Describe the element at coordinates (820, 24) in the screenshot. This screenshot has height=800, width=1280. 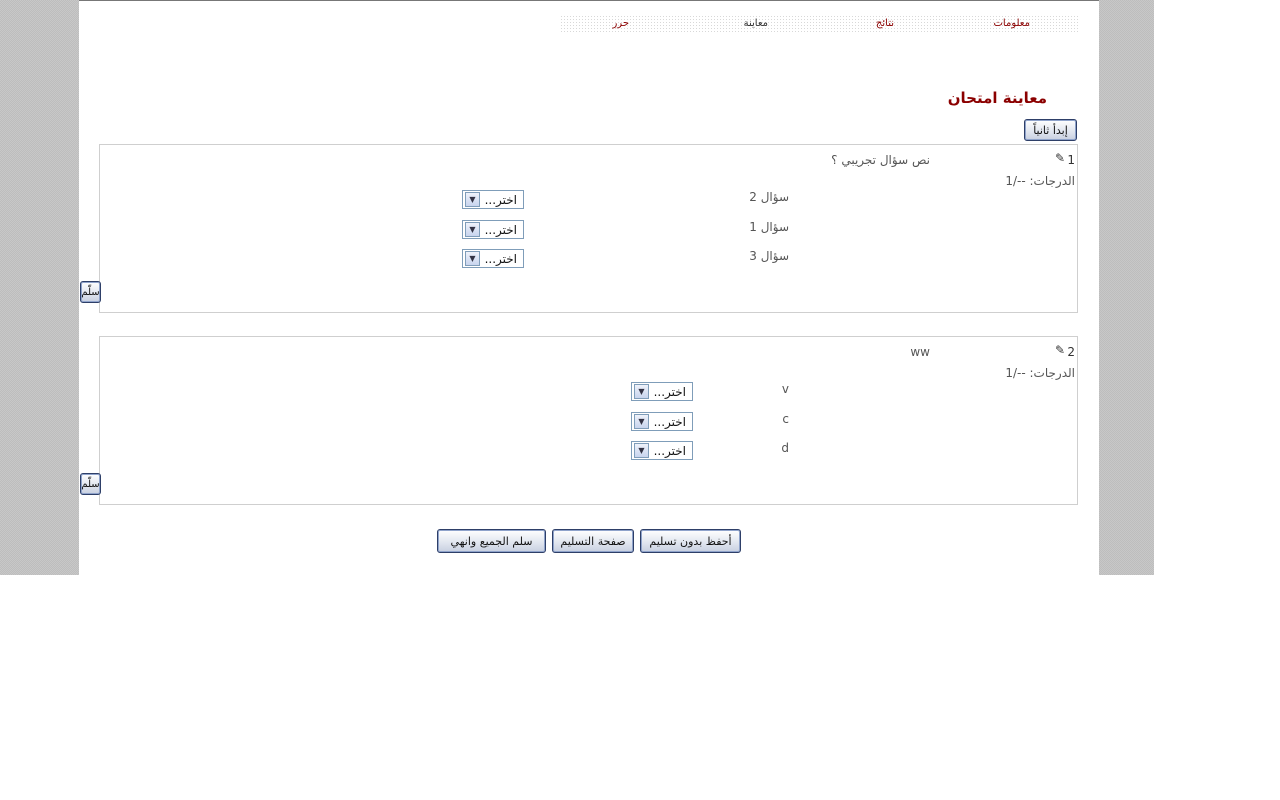
I see `tab-bar: معلومات نتائج معاينة حرر` at that location.